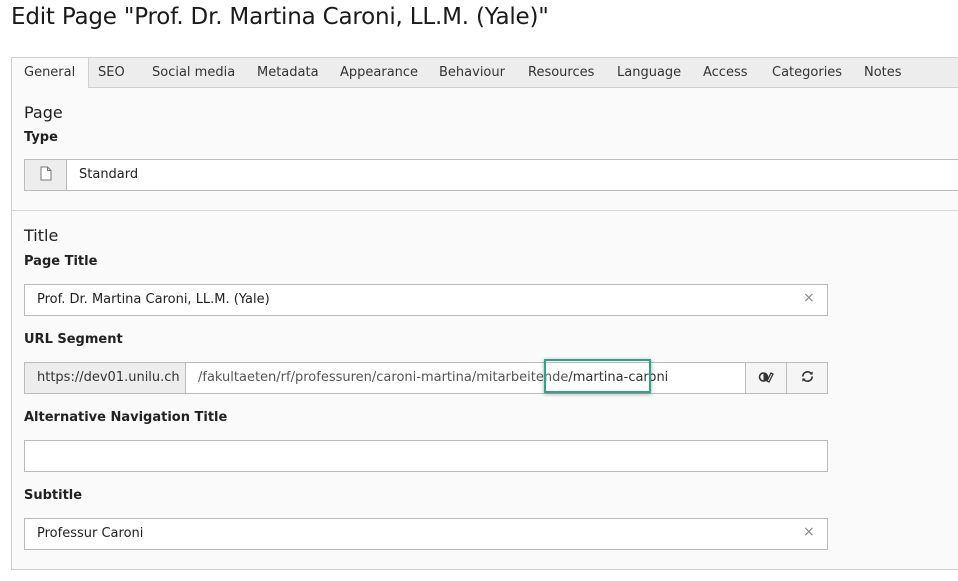 Image resolution: width=958 pixels, height=581 pixels. Describe the element at coordinates (807, 73) in the screenshot. I see `tab-categories: Categories` at that location.